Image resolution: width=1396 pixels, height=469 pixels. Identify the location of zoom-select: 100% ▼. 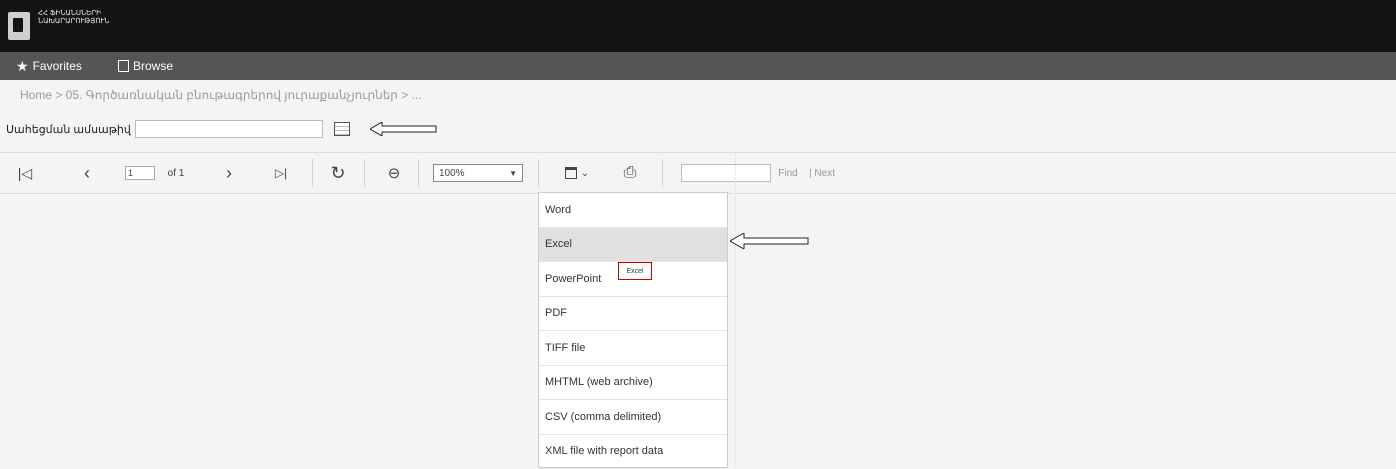
(478, 173).